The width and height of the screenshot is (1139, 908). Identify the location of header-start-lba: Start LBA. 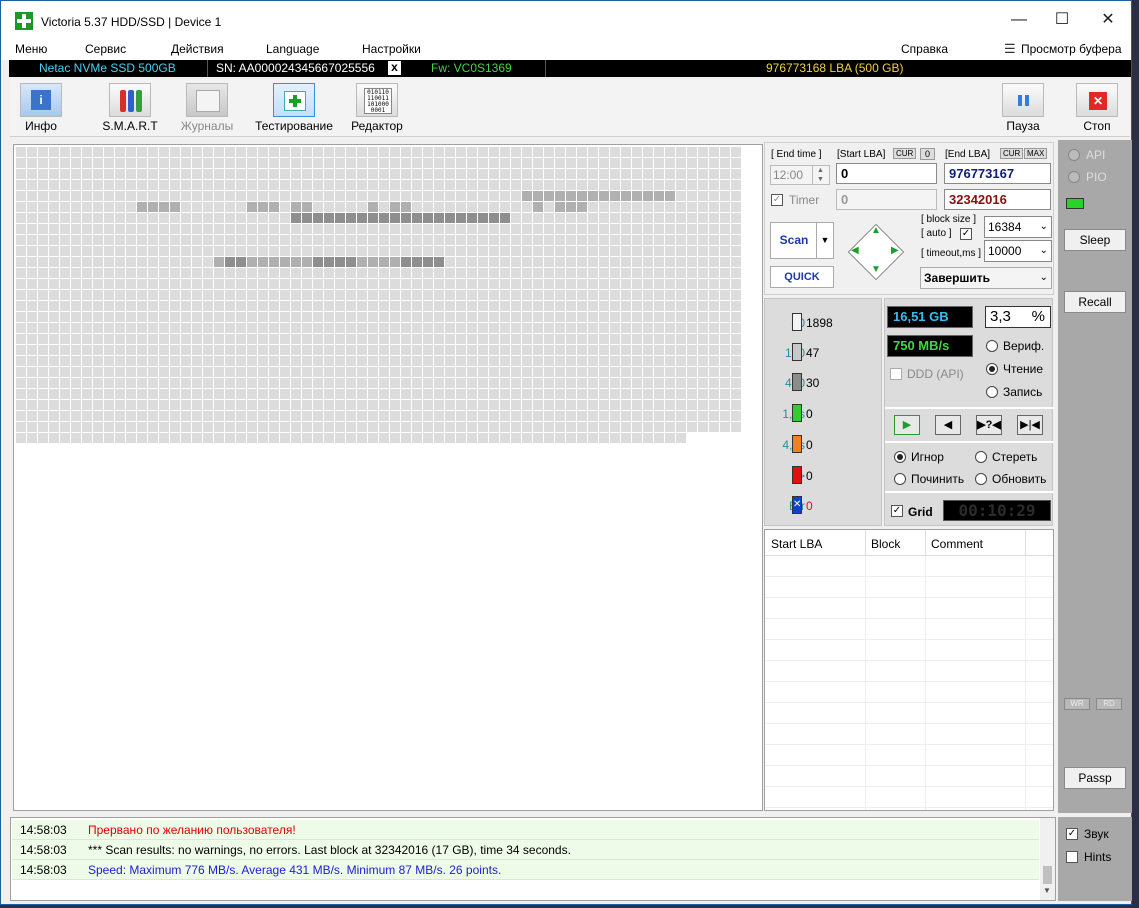
(796, 544).